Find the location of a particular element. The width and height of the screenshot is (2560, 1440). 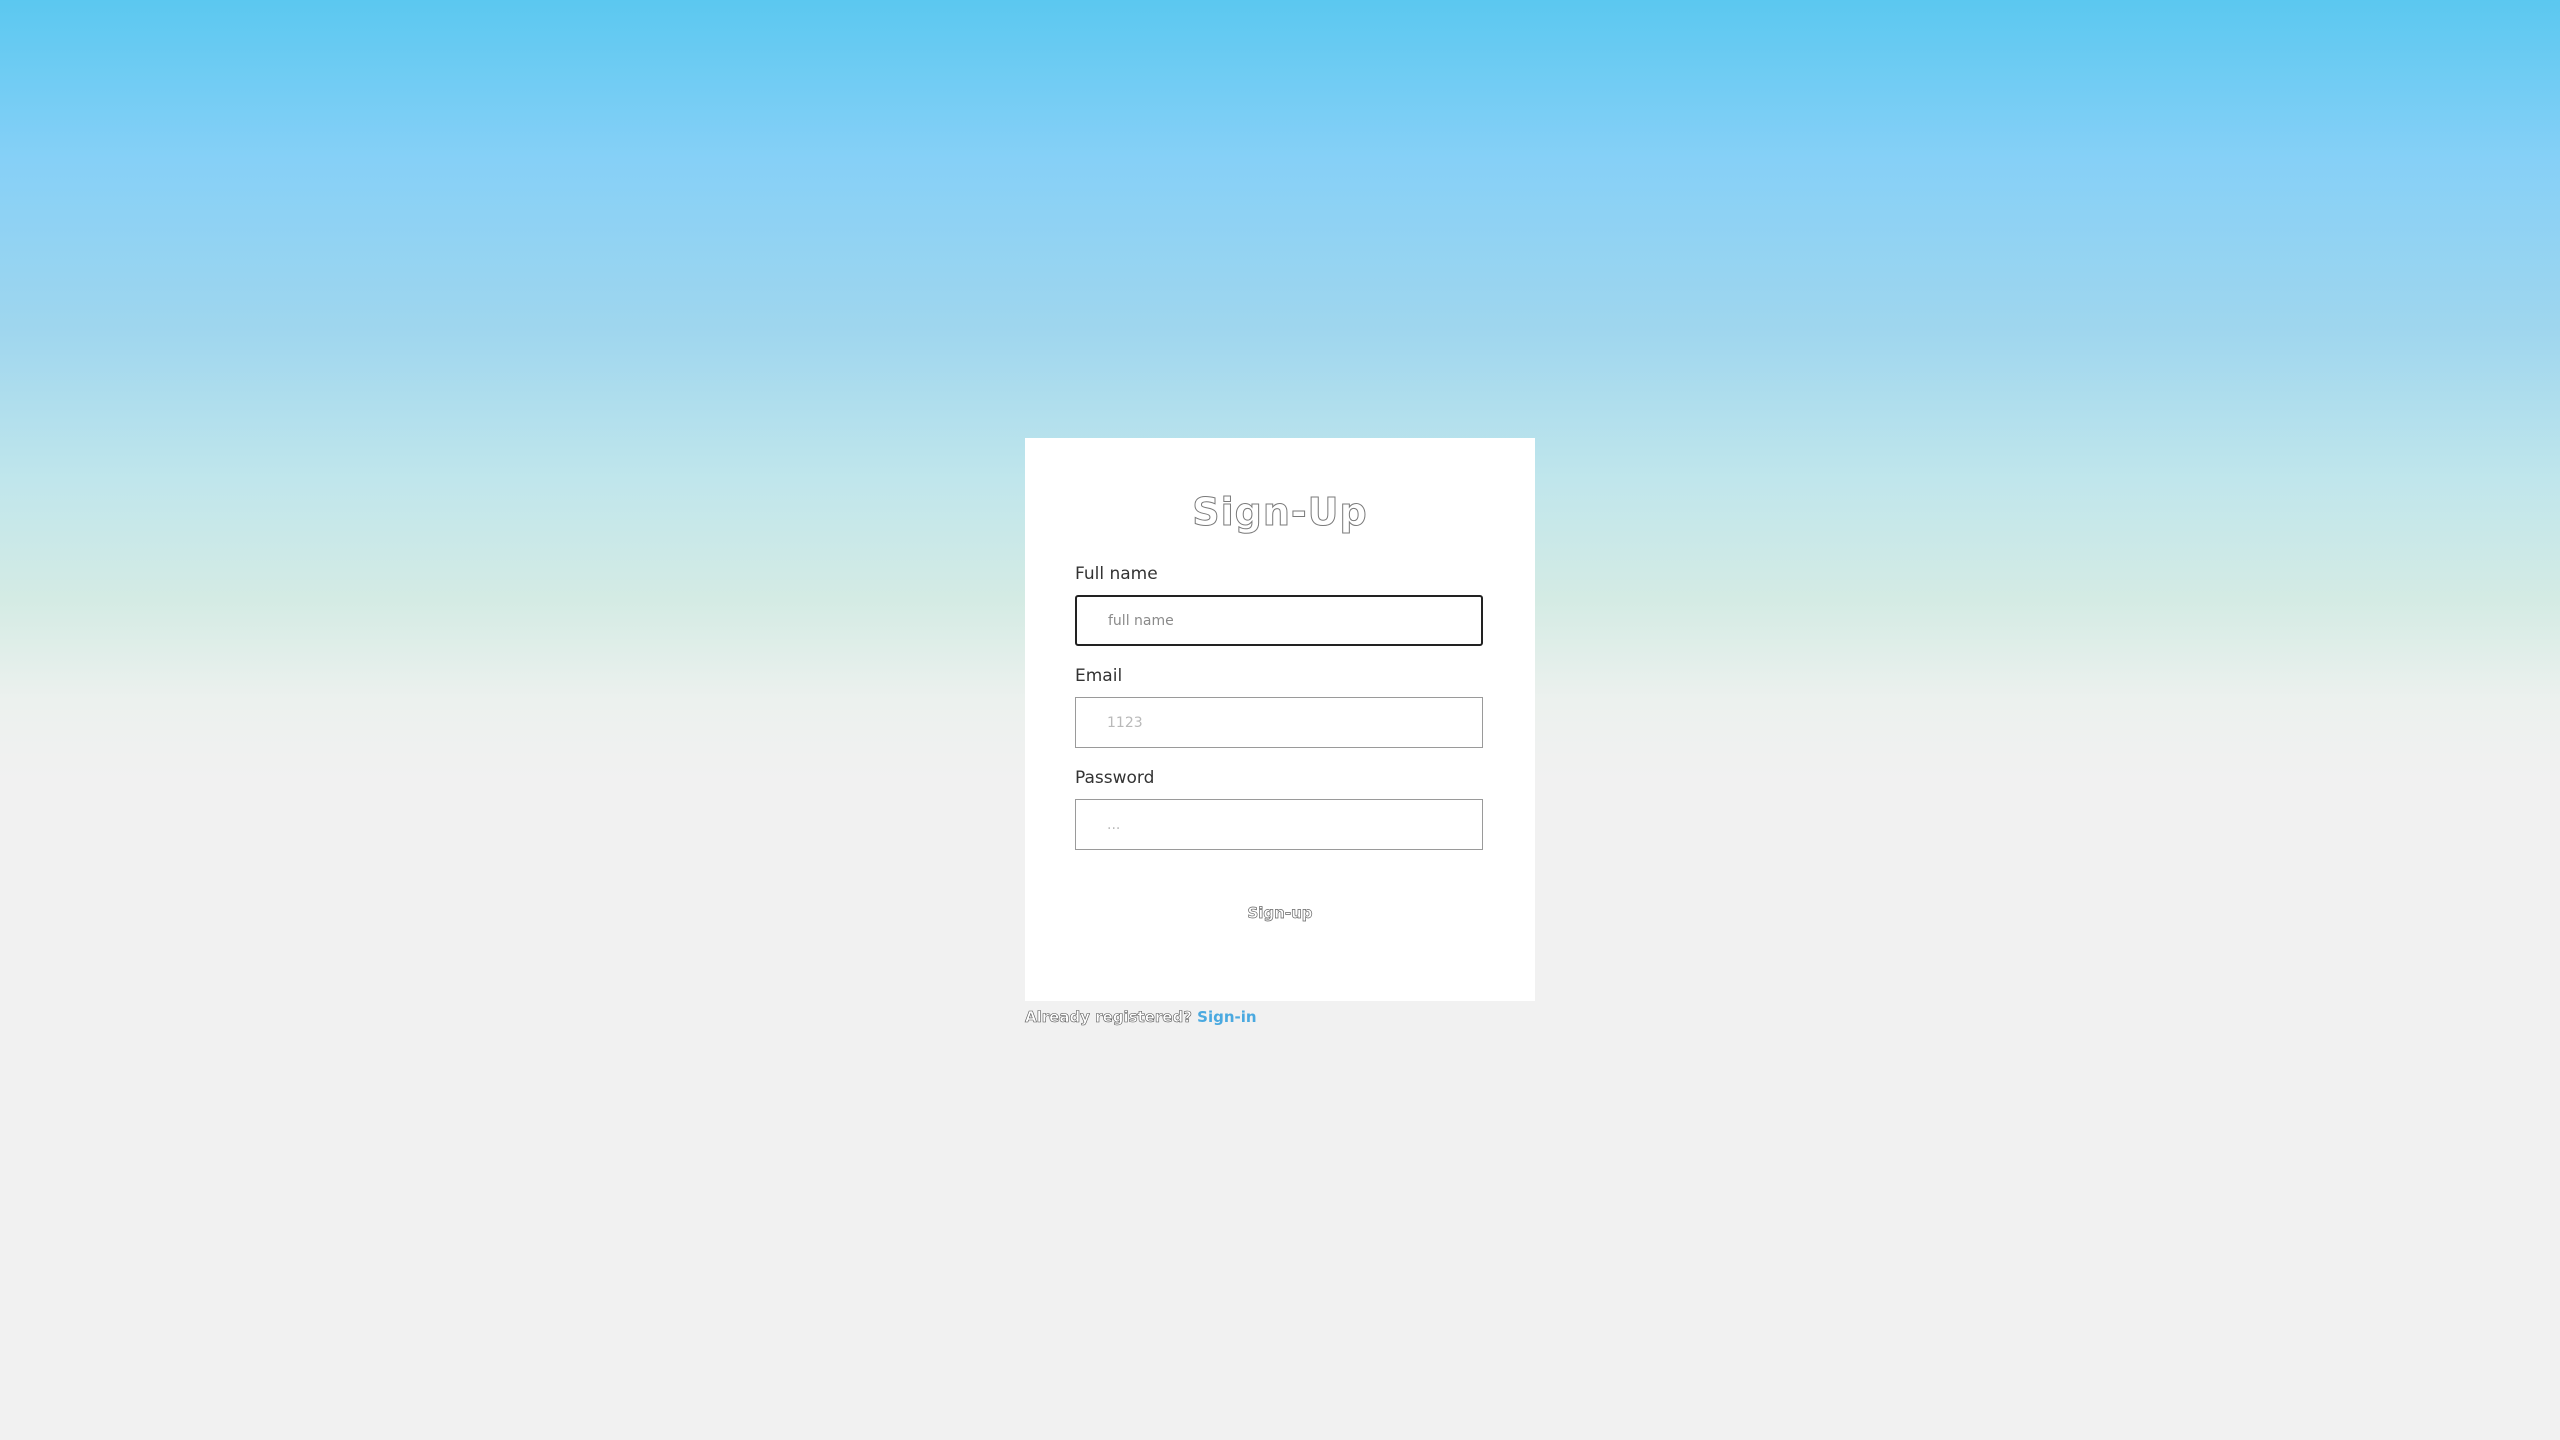

email-input is located at coordinates (1279, 722).